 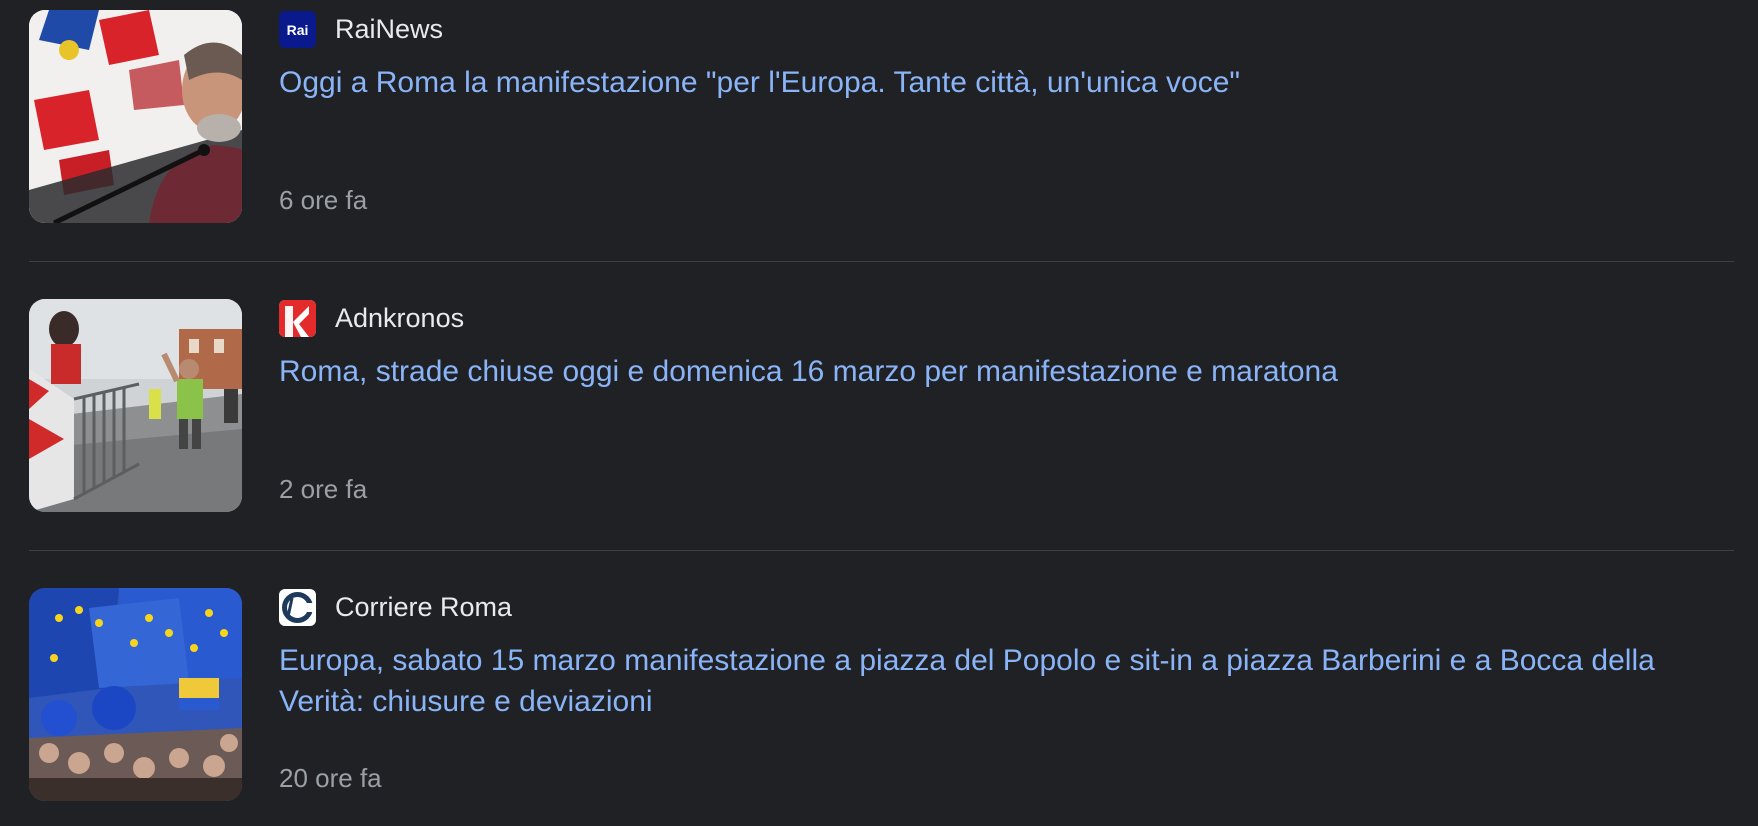 I want to click on source-name: RaiNews, so click(x=389, y=29).